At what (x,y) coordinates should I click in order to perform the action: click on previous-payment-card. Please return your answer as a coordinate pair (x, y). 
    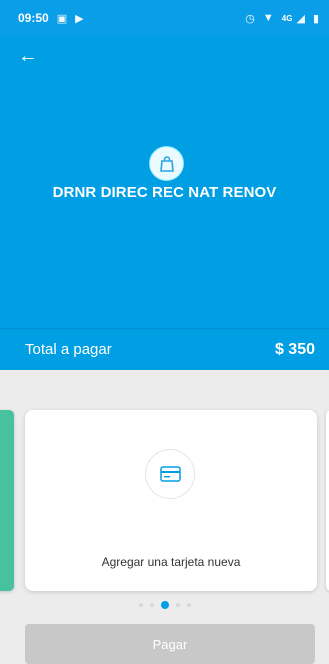
    Looking at the image, I should click on (7, 500).